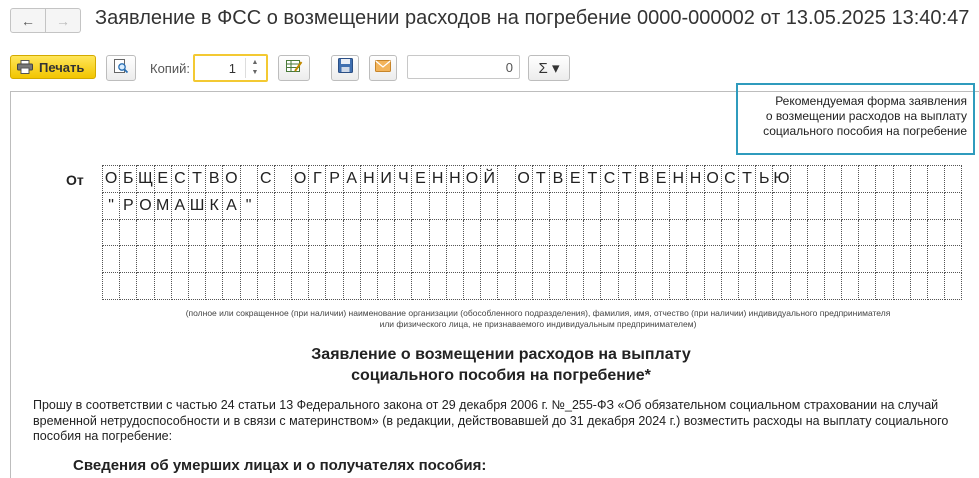 The height and width of the screenshot is (478, 979). I want to click on forward-button: →, so click(63, 20).